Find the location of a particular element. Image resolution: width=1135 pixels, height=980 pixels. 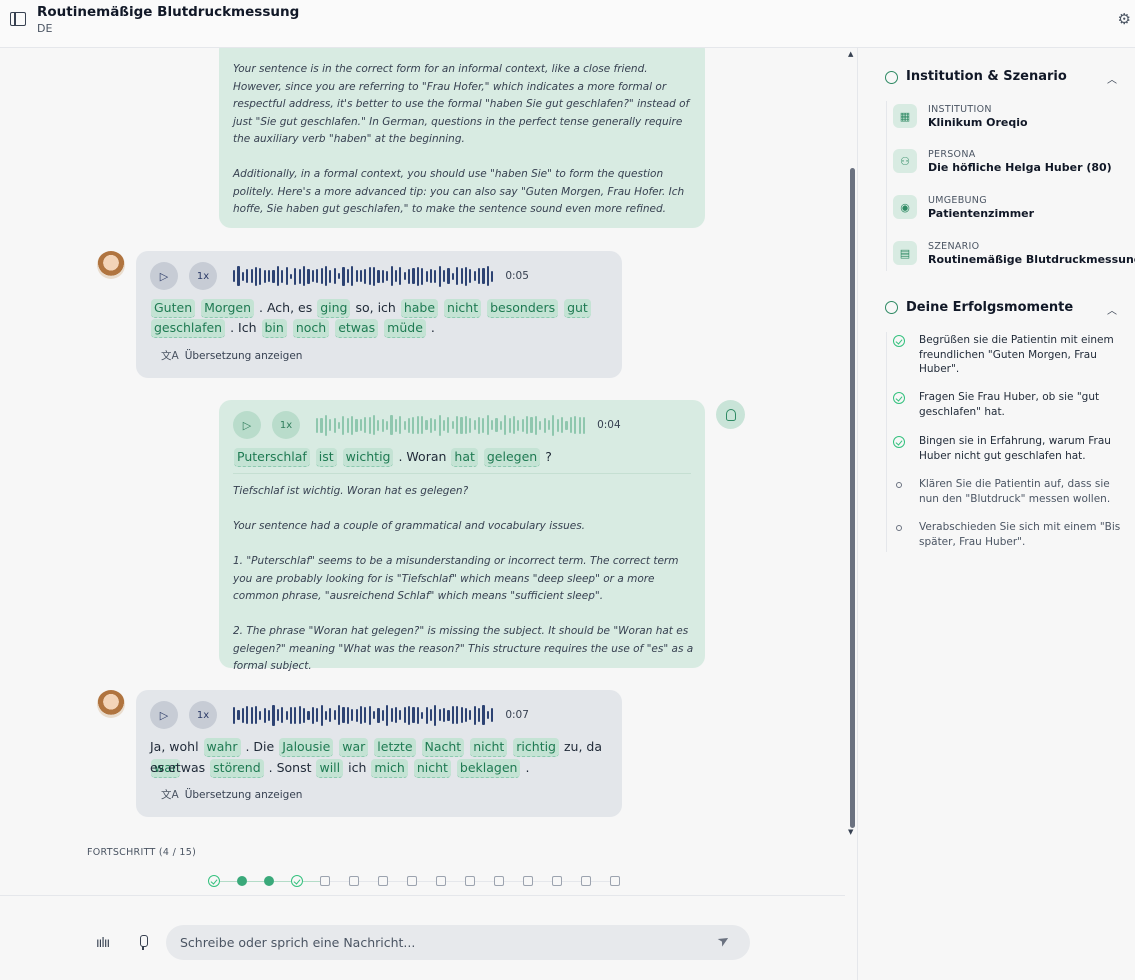

chat-scrollbar: ▲ ▼ is located at coordinates (852, 445).